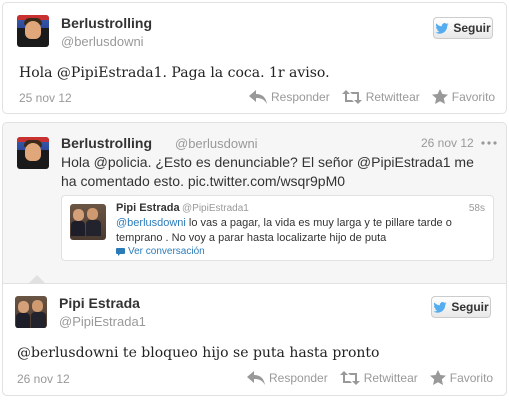 This screenshot has height=400, width=509. Describe the element at coordinates (99, 303) in the screenshot. I see `author-name: Pipi Estrada` at that location.